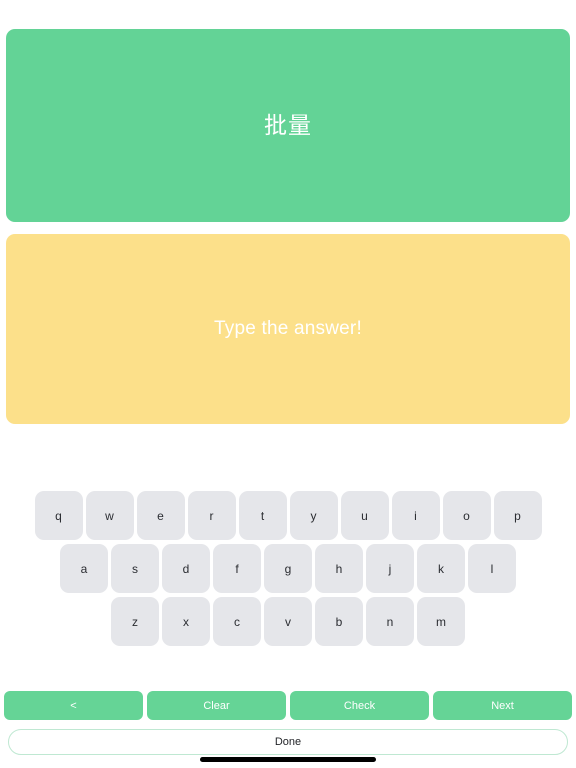 The image size is (576, 768). Describe the element at coordinates (288, 742) in the screenshot. I see `done-button: Done` at that location.